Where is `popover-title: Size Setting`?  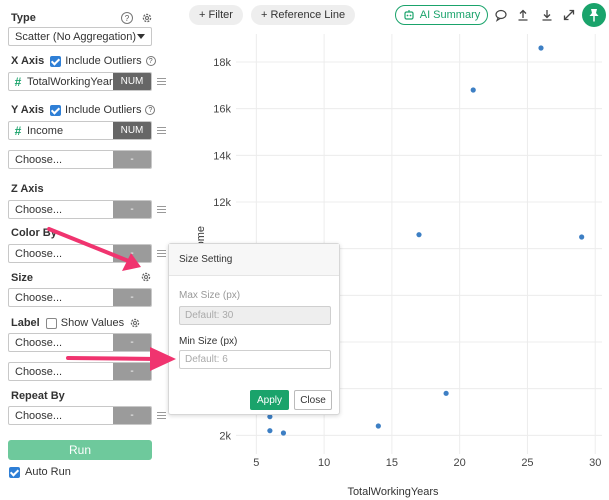
popover-title: Size Setting is located at coordinates (254, 260).